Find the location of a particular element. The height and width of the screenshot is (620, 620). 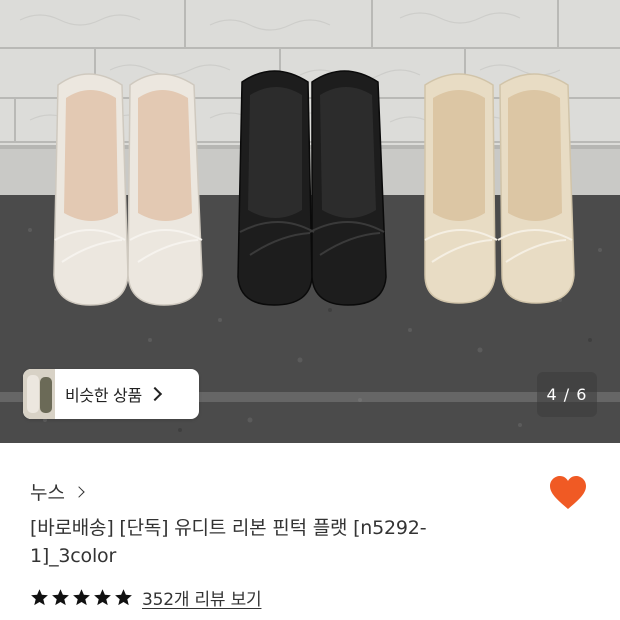

similar-products-label: 비슷한 상품 is located at coordinates (103, 395).